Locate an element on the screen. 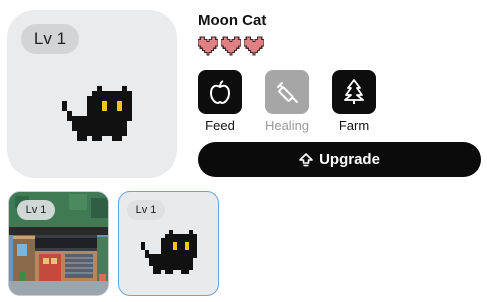  feed-label: Feed is located at coordinates (220, 125).